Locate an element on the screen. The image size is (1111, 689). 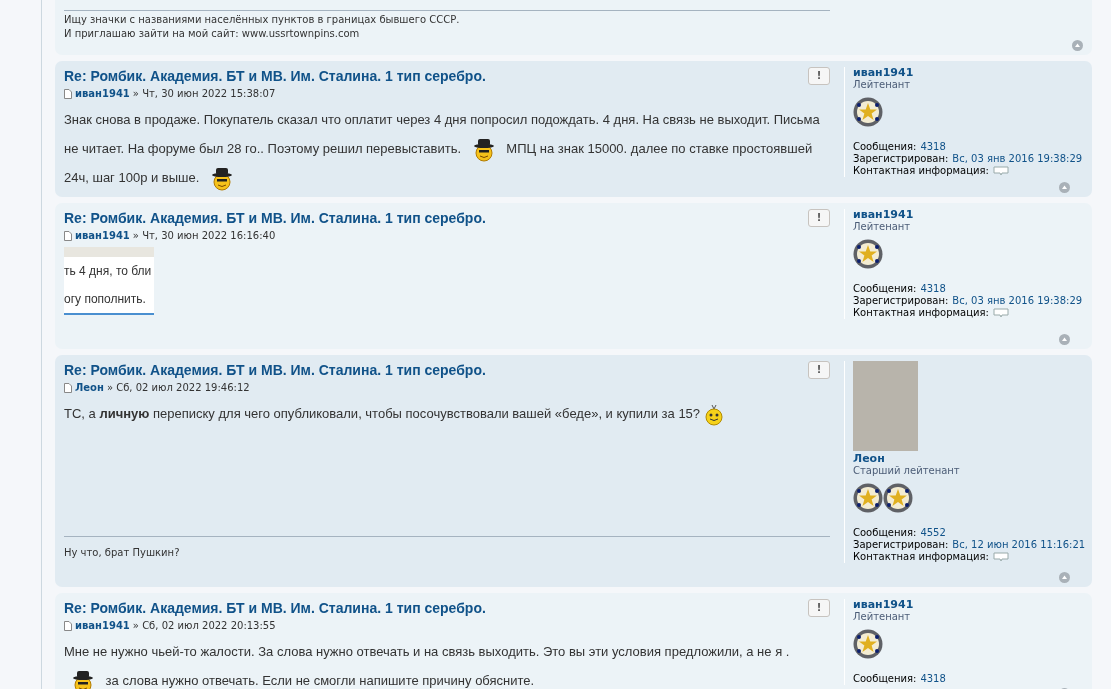
profile-value: 4552 is located at coordinates (933, 533).